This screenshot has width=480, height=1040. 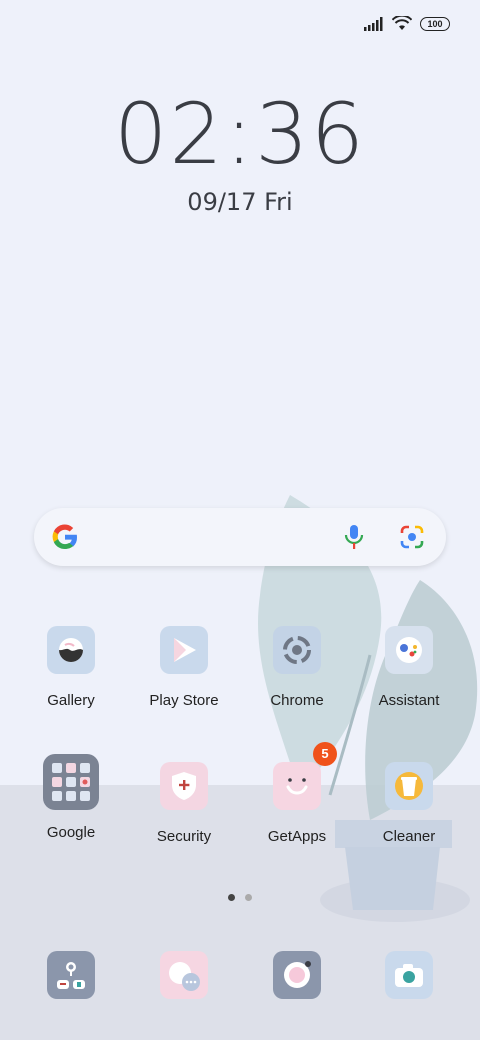 I want to click on assistant-icon, so click(x=409, y=650).